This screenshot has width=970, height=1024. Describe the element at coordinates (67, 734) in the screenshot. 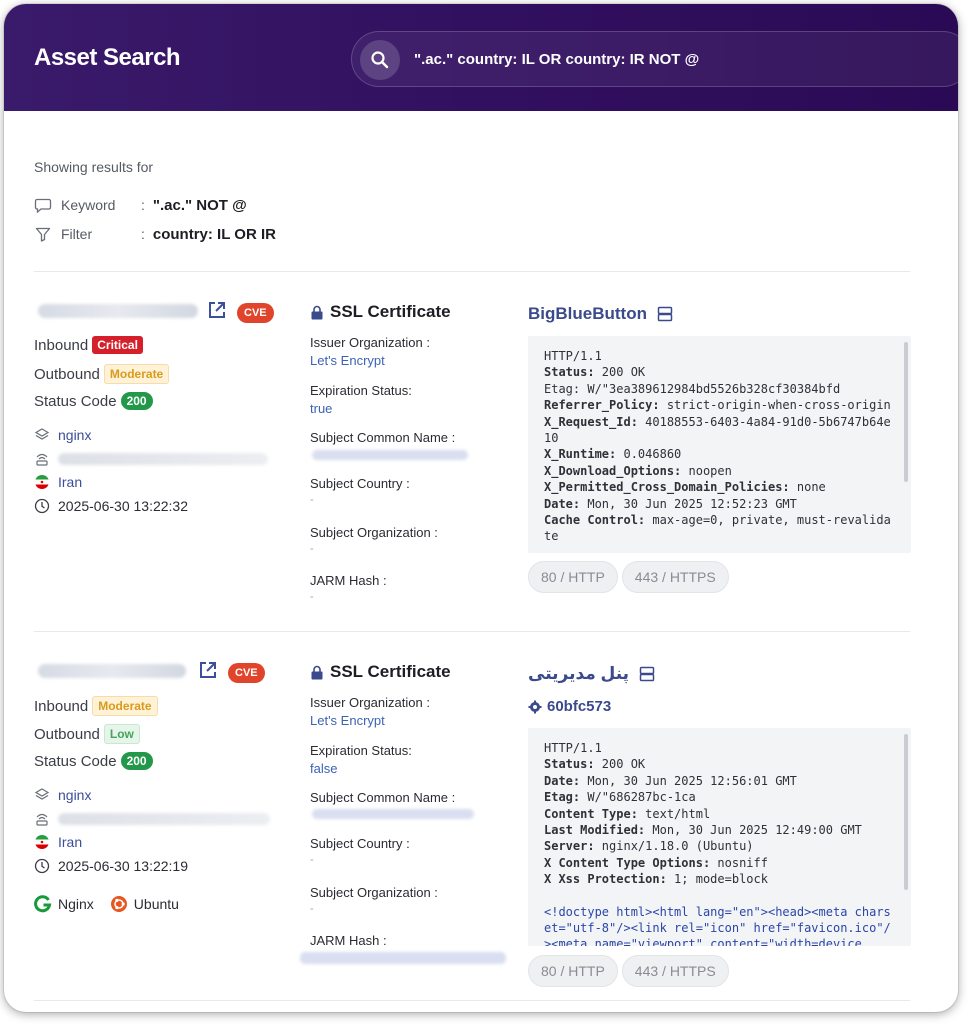

I see `outbound-label: Outbound` at that location.